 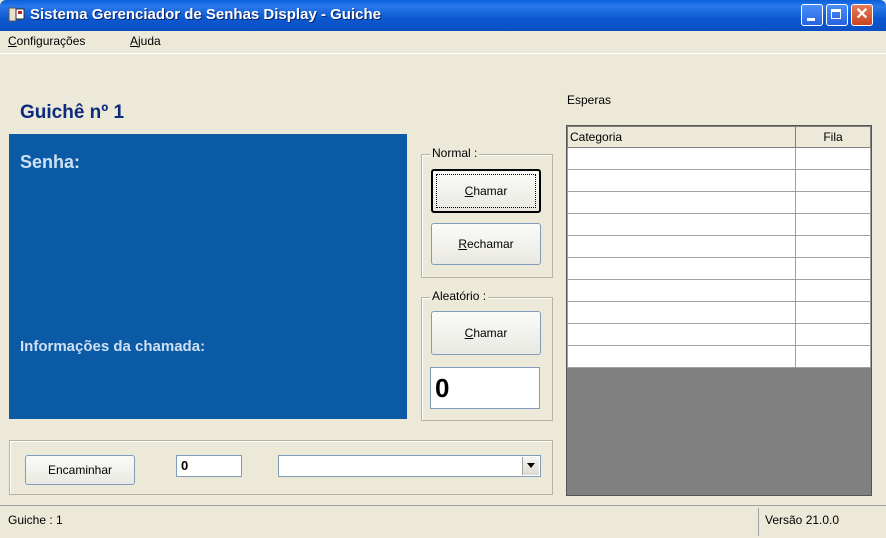 What do you see at coordinates (80, 470) in the screenshot?
I see `encaminhar-button: Encaminhar` at bounding box center [80, 470].